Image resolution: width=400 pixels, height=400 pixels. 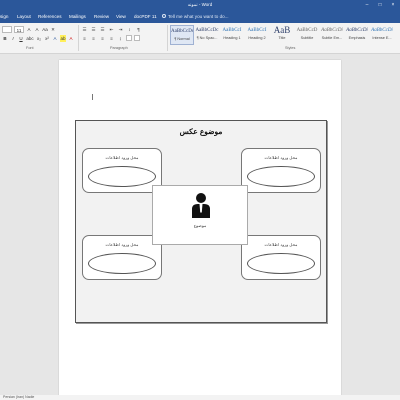 What do you see at coordinates (119, 48) in the screenshot?
I see `group-paragraph-label: Paragraph` at bounding box center [119, 48].